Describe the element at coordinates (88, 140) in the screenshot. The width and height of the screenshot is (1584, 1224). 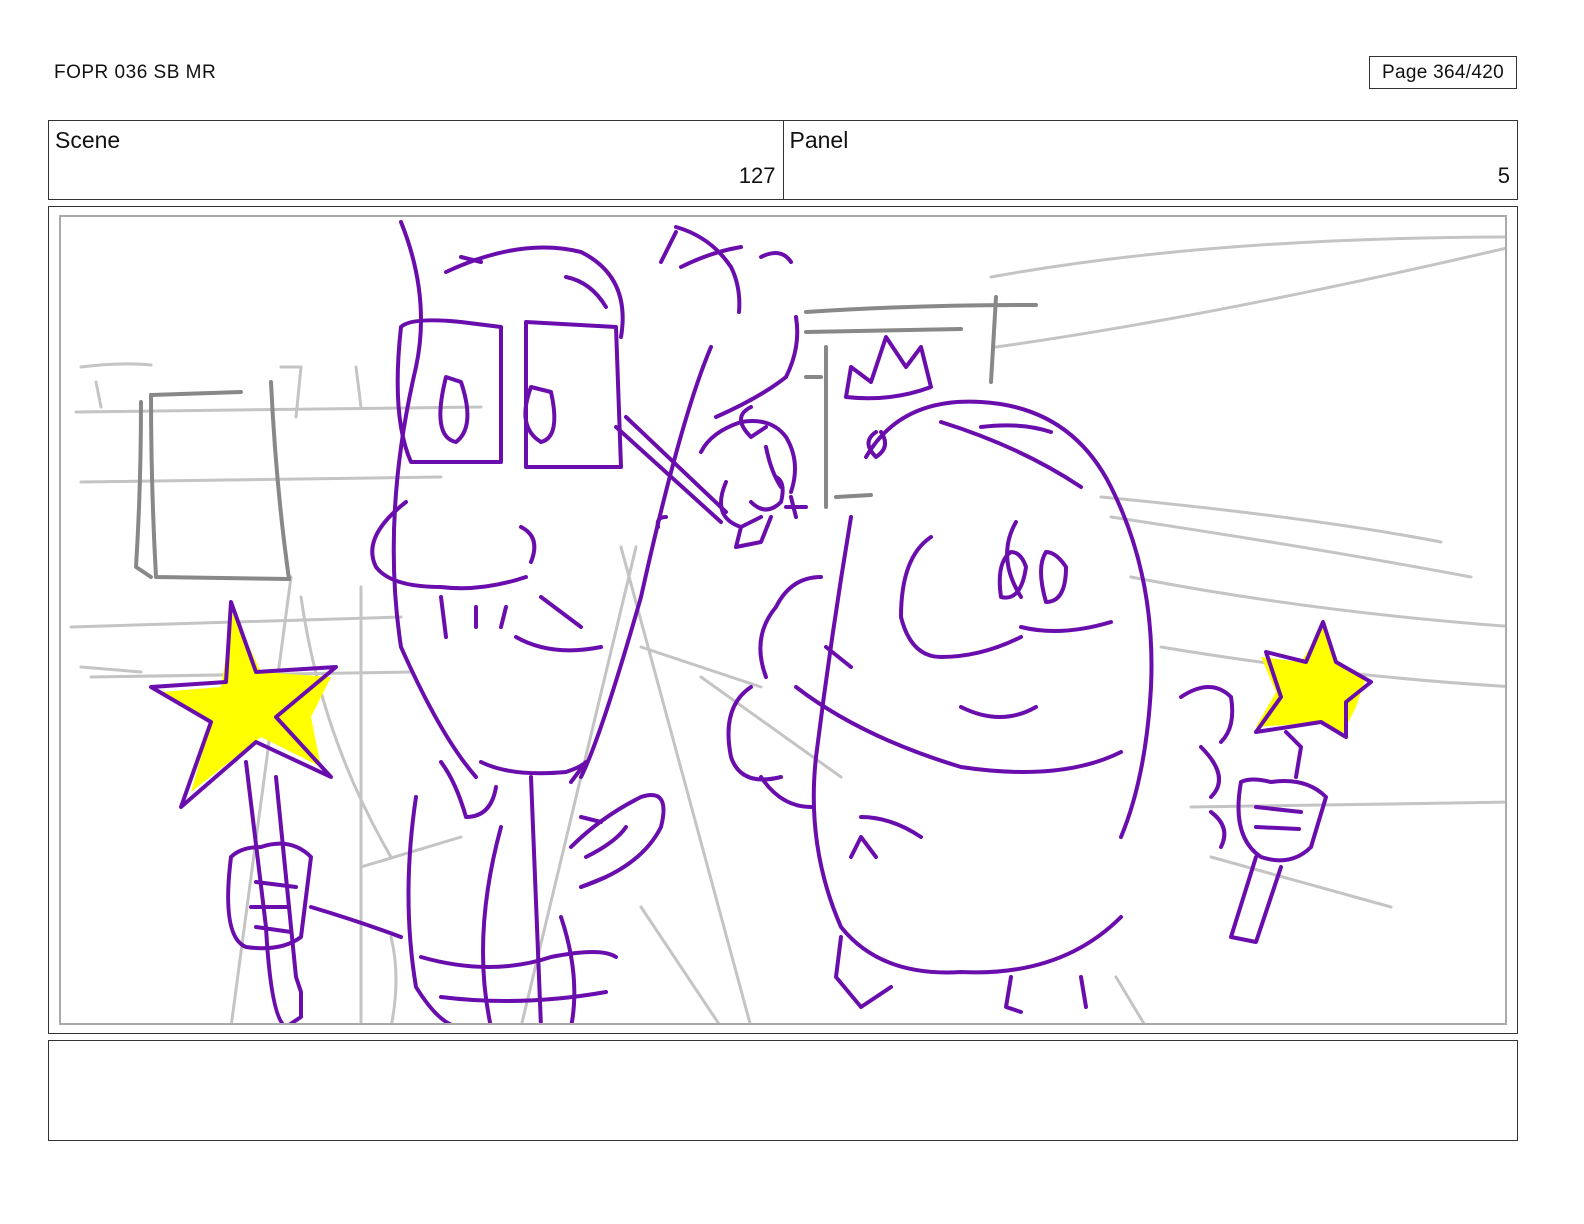
I see `scene-label: Scene` at that location.